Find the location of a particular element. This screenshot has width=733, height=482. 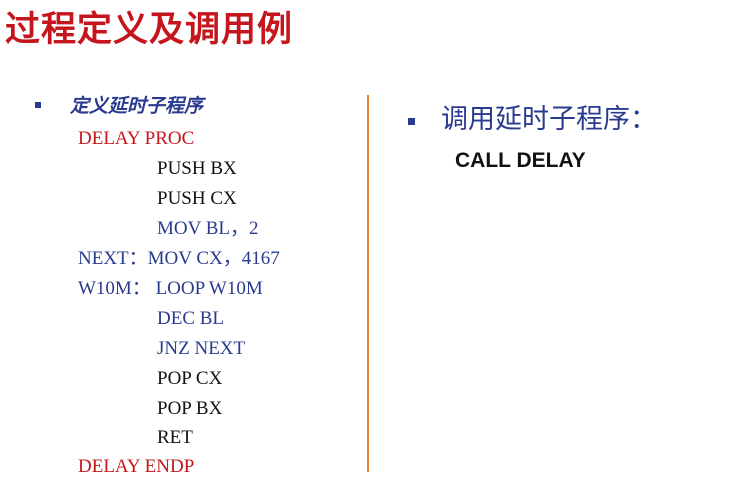

code-line-next: NEXT：MOV CX，4167 is located at coordinates (179, 258).